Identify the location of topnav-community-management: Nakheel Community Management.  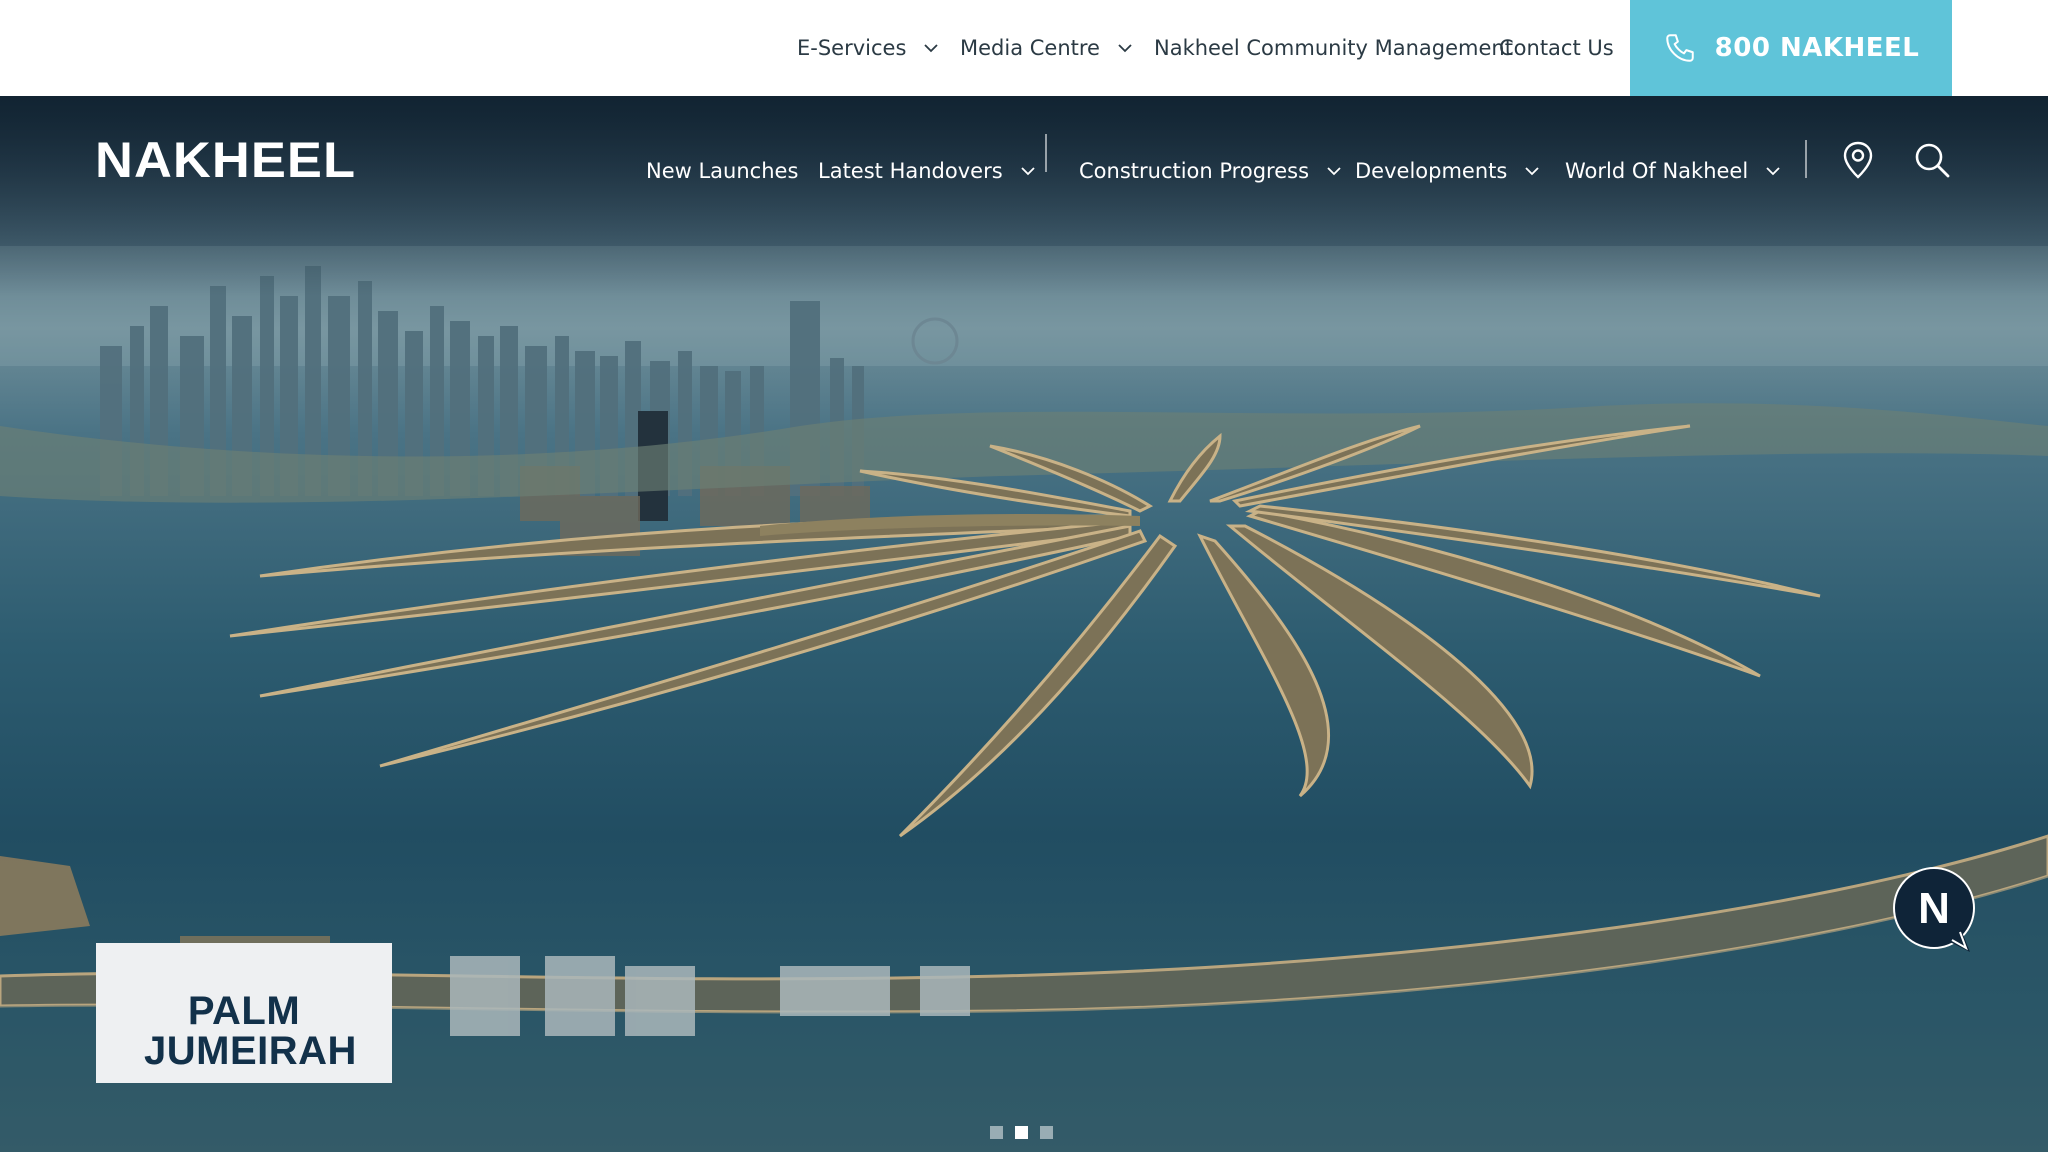
(1333, 48).